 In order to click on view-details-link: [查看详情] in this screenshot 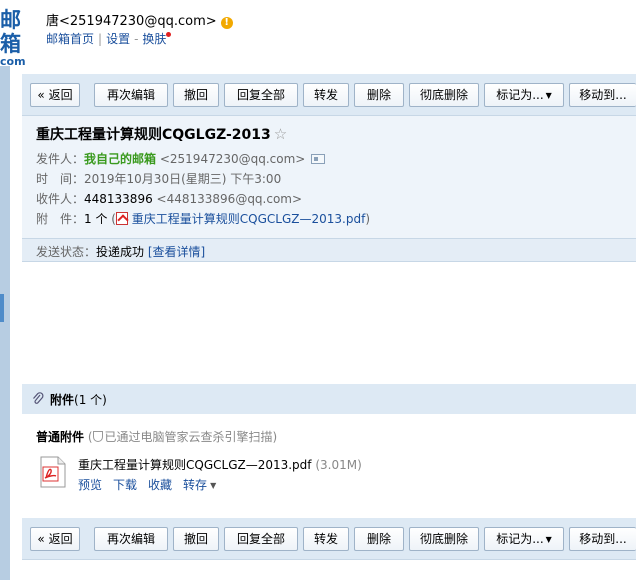, I will do `click(176, 252)`.